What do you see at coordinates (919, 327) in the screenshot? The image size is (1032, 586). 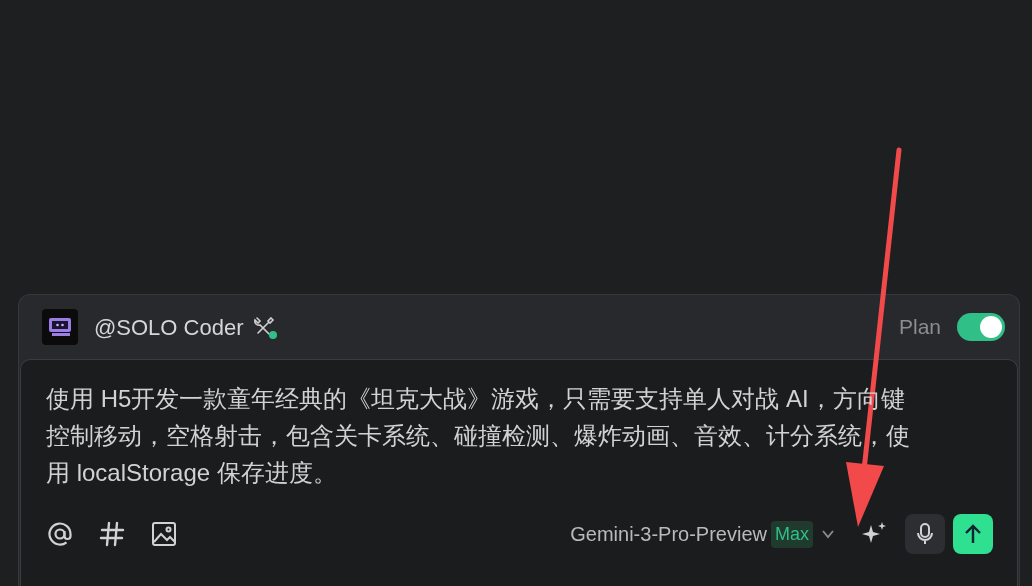 I see `plan-label: Plan` at bounding box center [919, 327].